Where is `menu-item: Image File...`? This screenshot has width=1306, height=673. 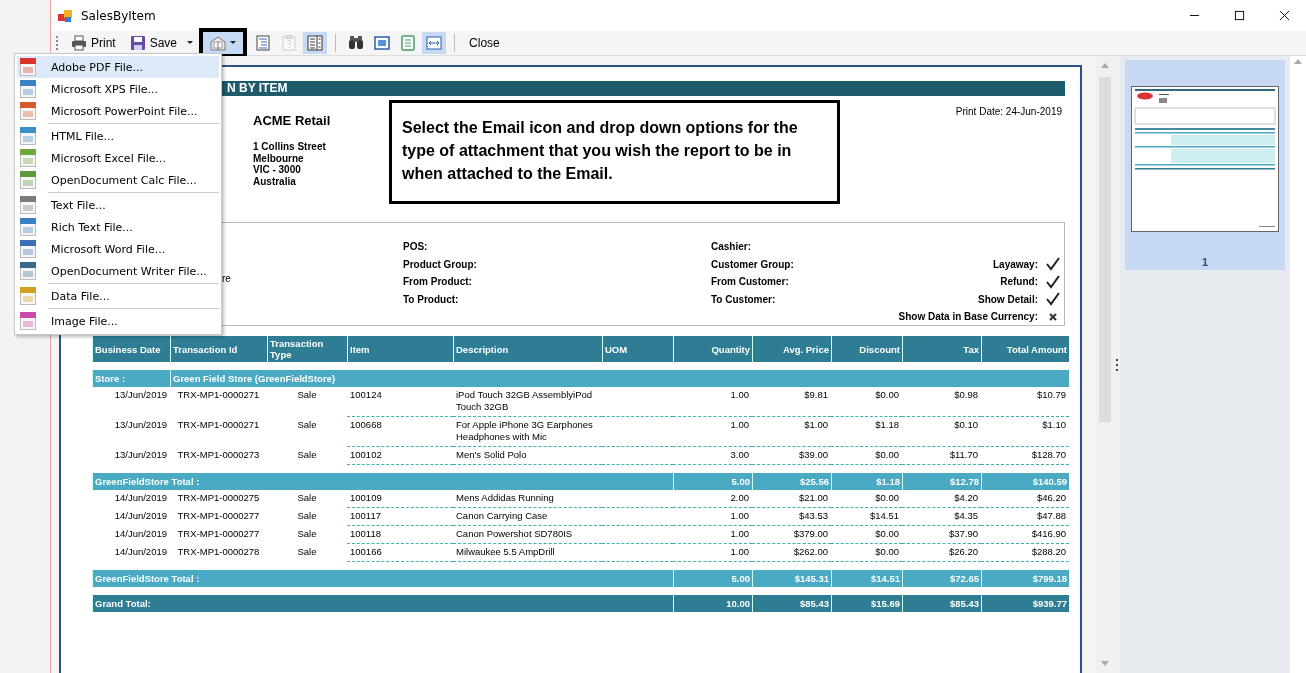
menu-item: Image File... is located at coordinates (118, 321).